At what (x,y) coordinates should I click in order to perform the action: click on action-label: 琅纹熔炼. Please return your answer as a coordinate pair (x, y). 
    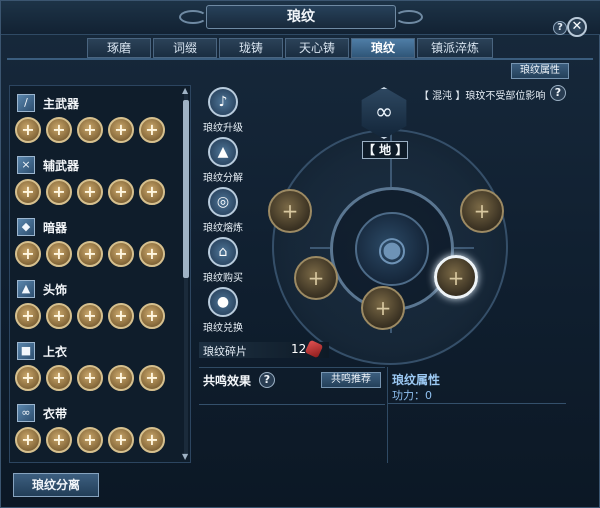
    Looking at the image, I should click on (223, 228).